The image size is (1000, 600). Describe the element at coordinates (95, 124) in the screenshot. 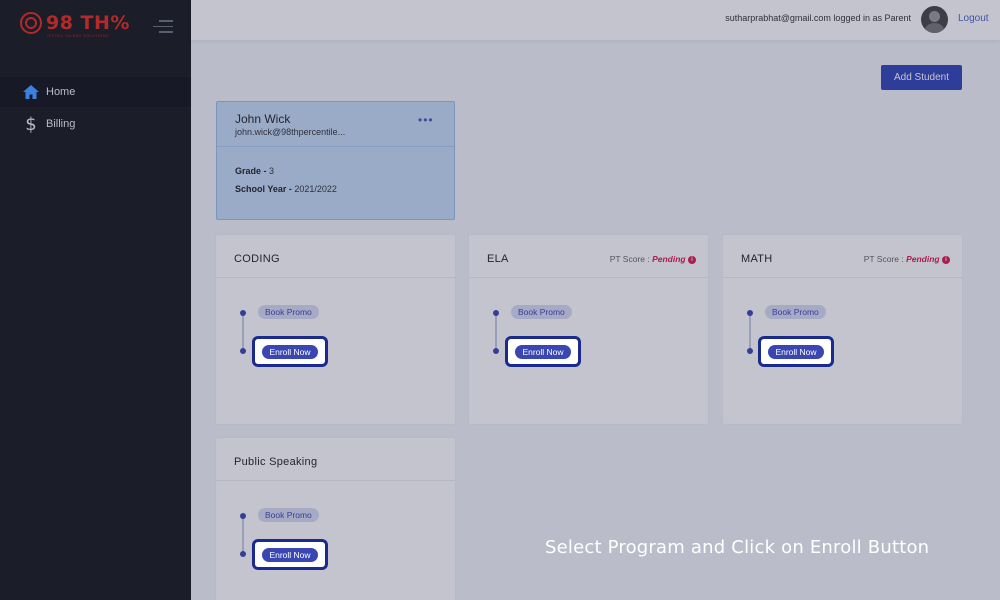

I see `sidebar-item-billing: $ Billing` at that location.